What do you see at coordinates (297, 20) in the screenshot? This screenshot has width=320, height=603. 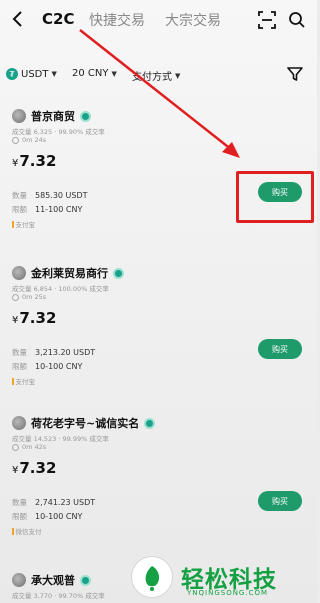 I see `search-icon` at bounding box center [297, 20].